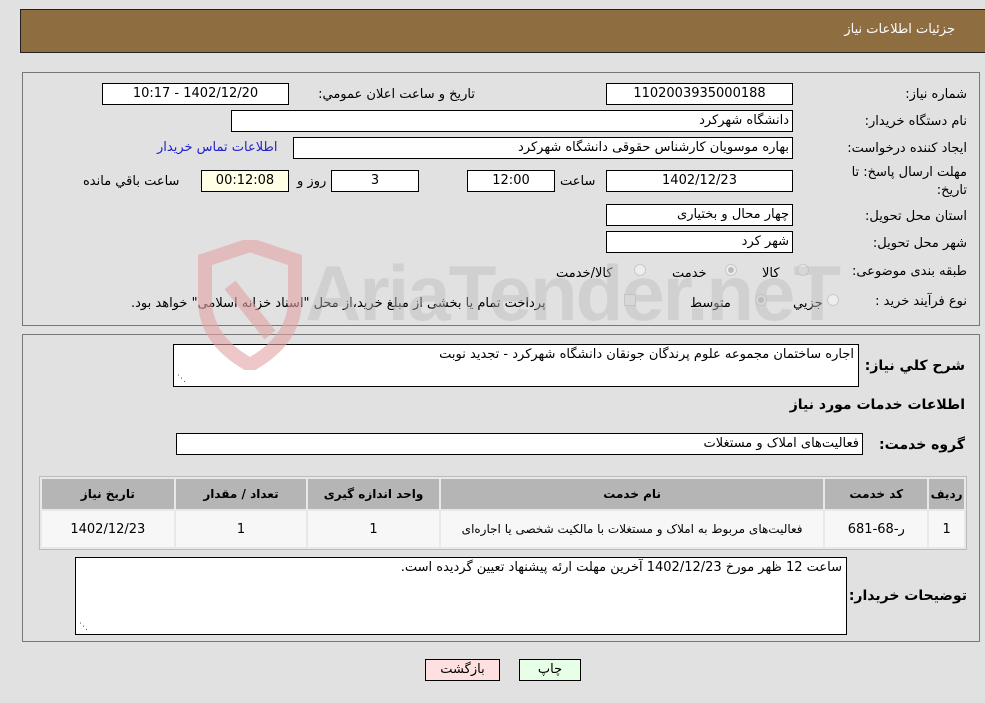 This screenshot has width=985, height=703. I want to click on col-quantity: تعداد / مقدار, so click(241, 494).